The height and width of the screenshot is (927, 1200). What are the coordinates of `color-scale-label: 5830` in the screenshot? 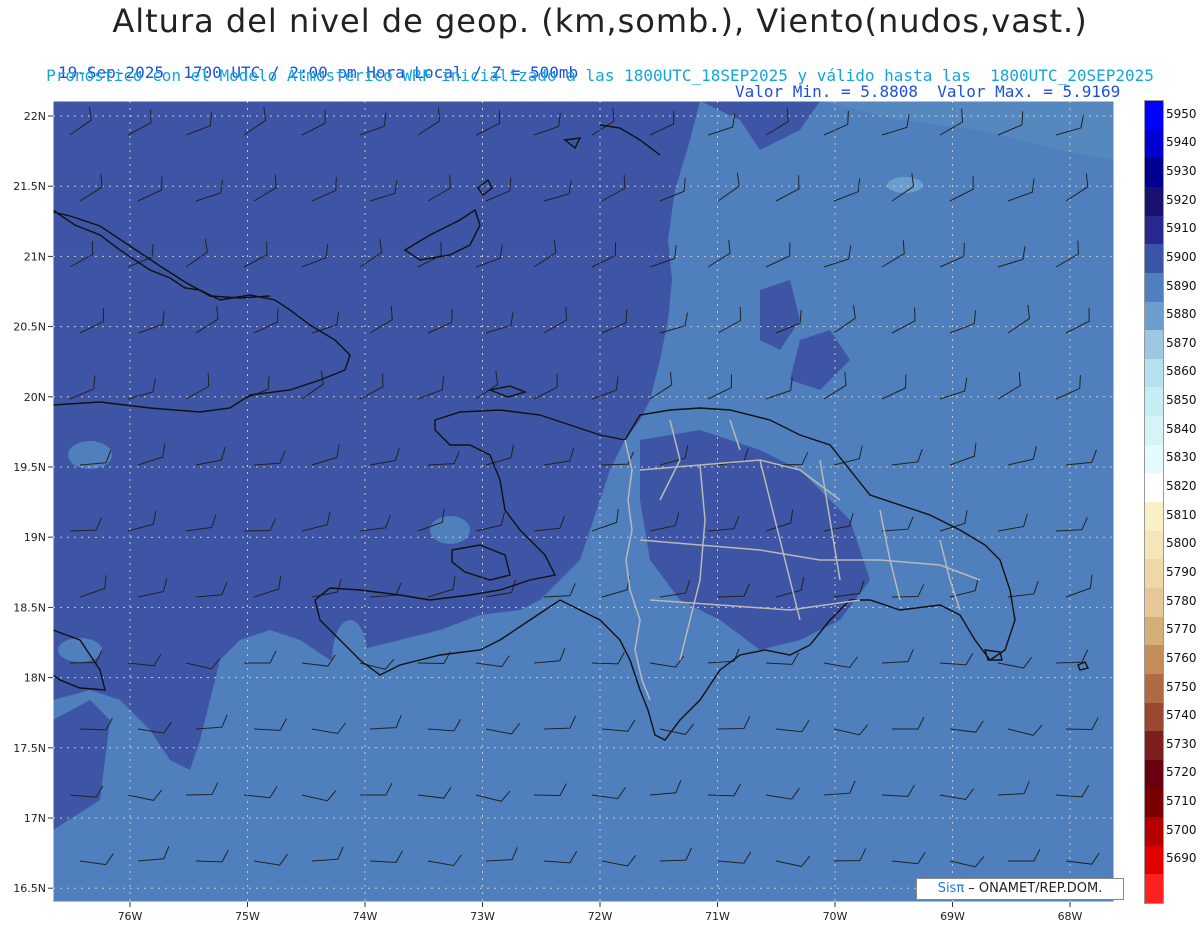 It's located at (1181, 457).